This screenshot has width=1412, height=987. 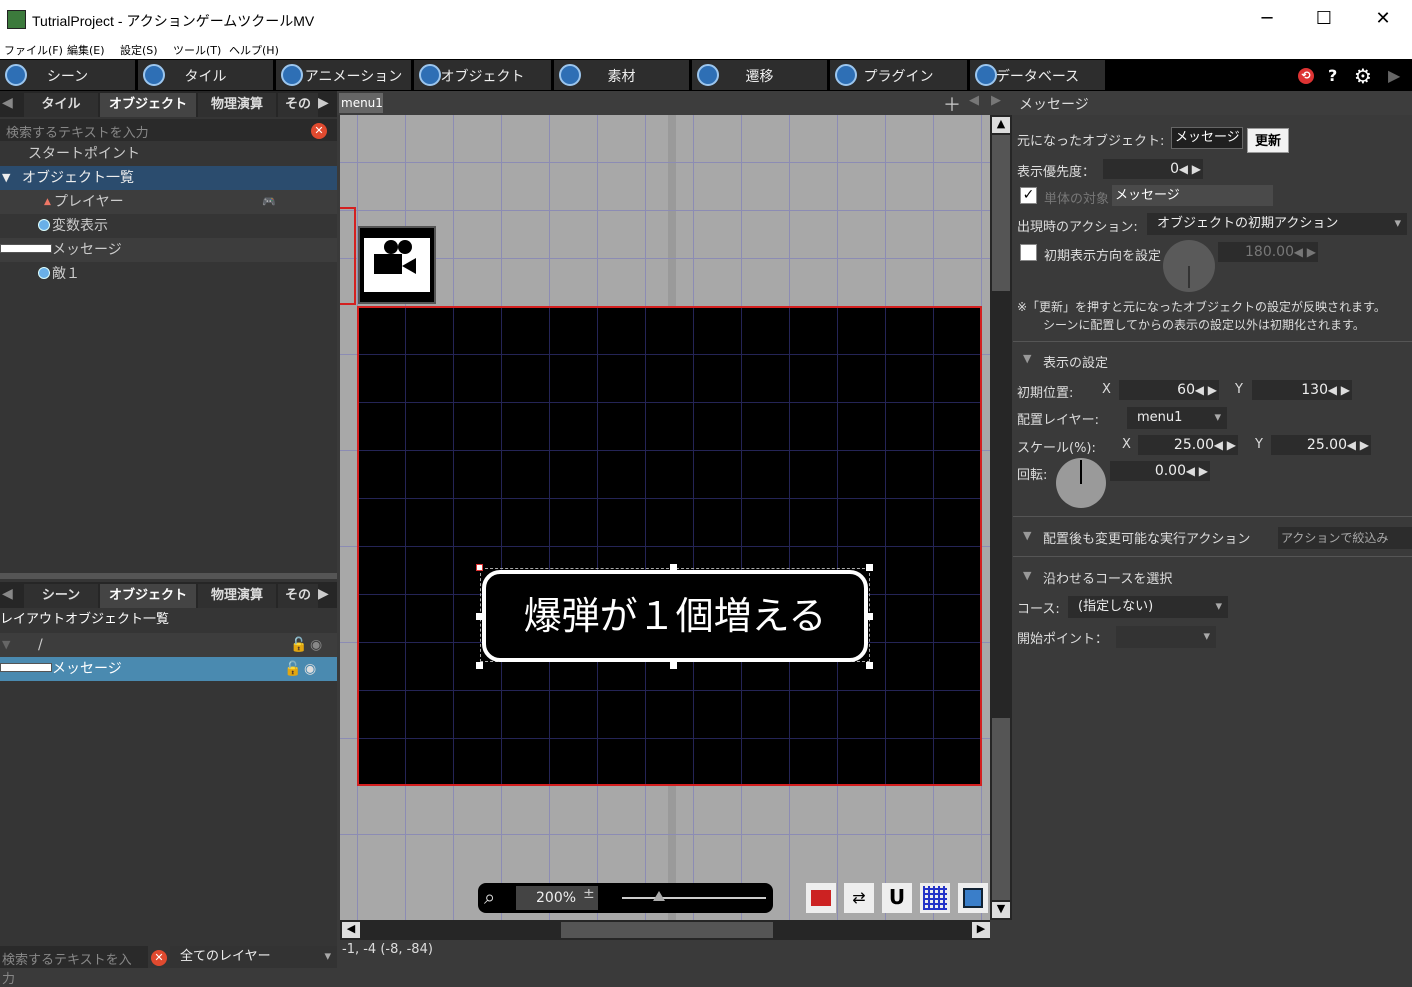 I want to click on expand-icon: ▼, so click(x=6, y=178).